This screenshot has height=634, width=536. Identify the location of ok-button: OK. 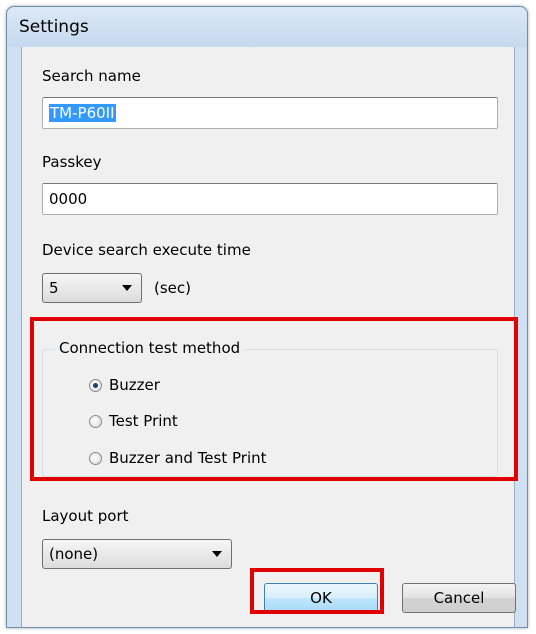
(321, 598).